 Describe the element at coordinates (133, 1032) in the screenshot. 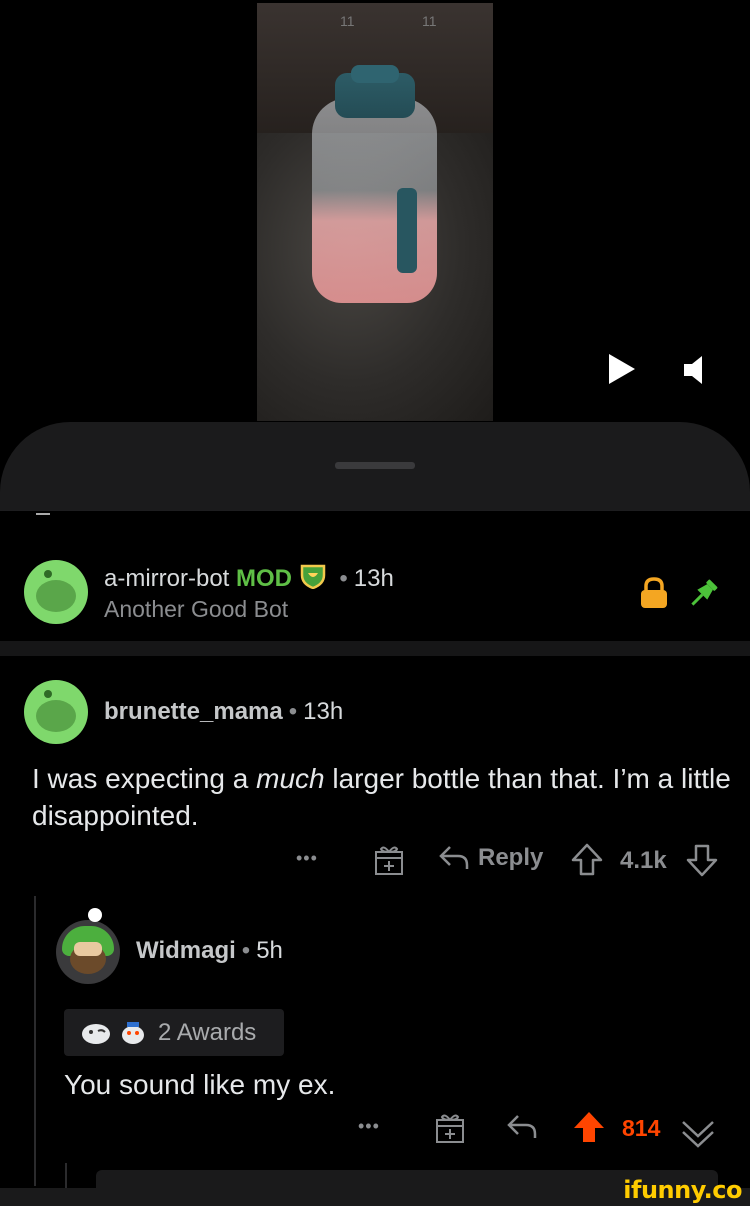

I see `award-snoo-icon` at that location.